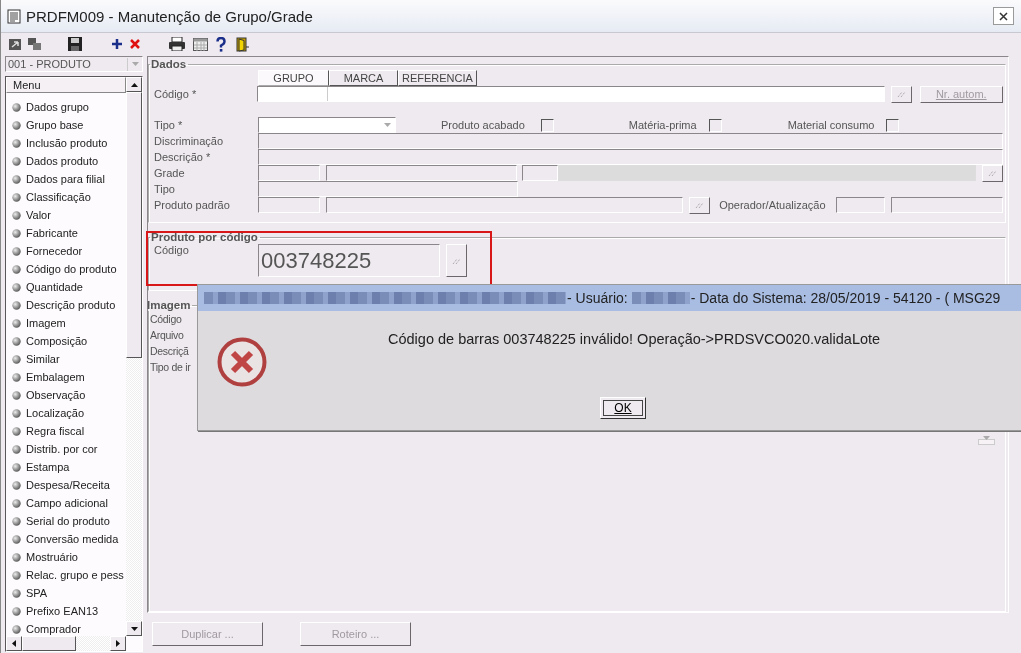 This screenshot has width=1021, height=653. I want to click on menu-item: Inclusão produto, so click(66, 143).